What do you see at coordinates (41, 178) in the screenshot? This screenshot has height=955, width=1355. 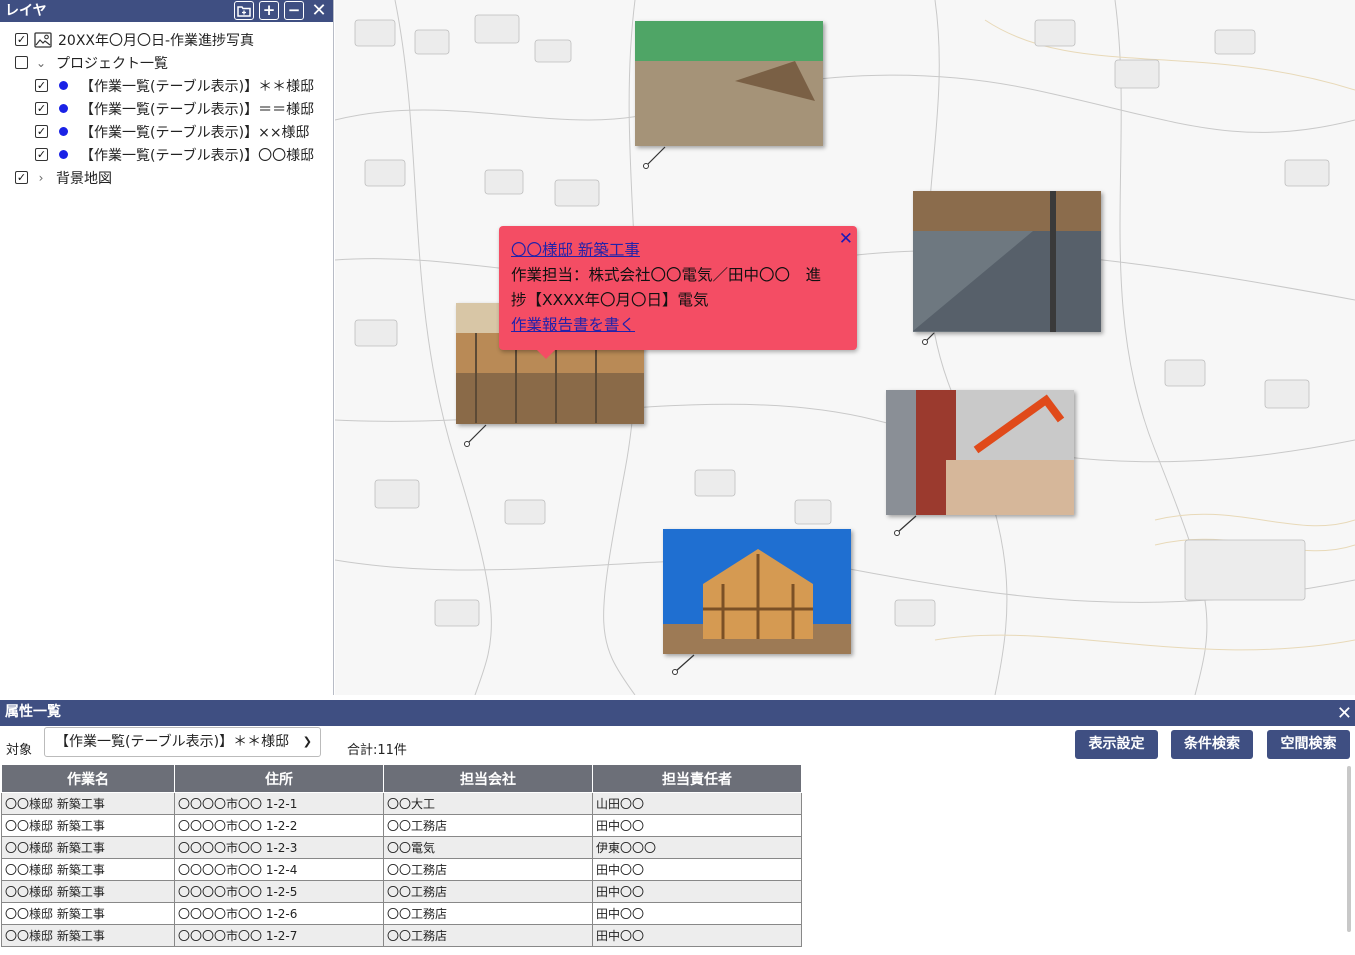 I see `chevron-right-icon: ›` at bounding box center [41, 178].